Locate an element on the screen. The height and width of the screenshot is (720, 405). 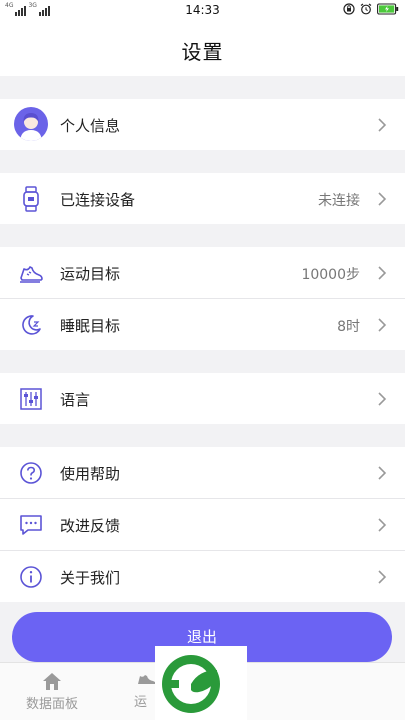
sneaker-icon is located at coordinates (31, 273).